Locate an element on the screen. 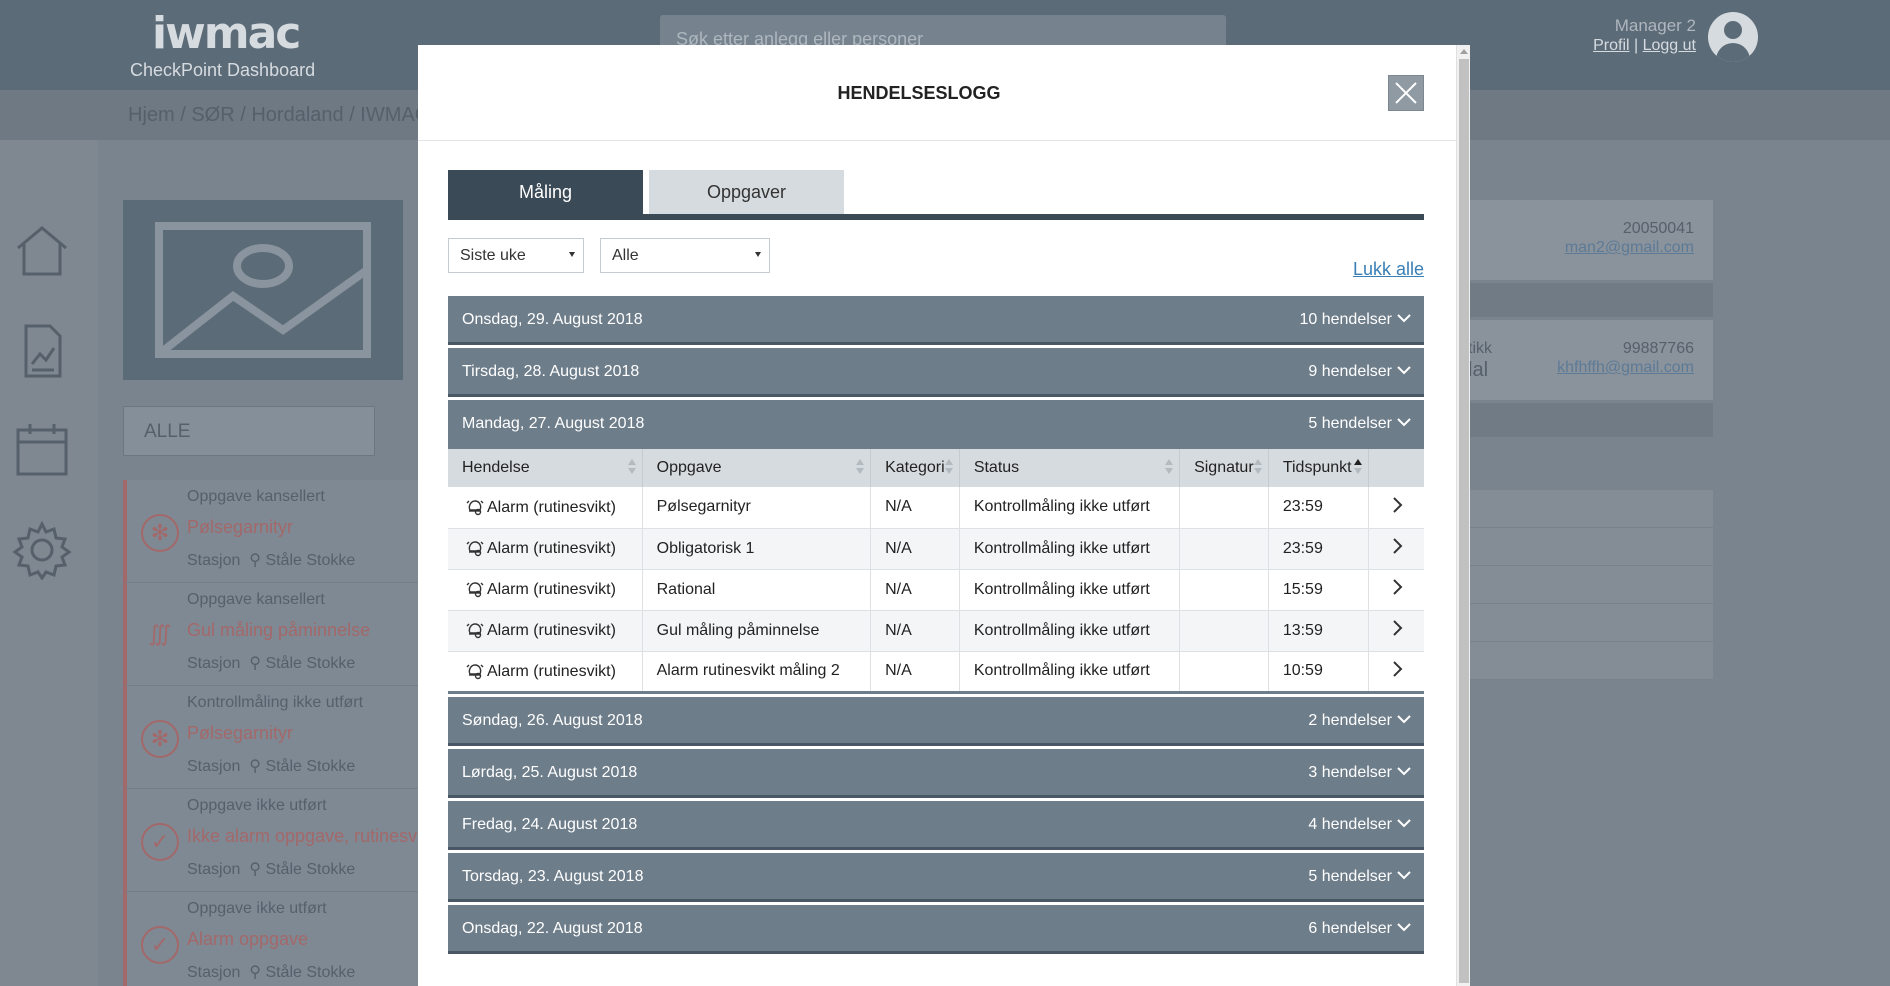 The width and height of the screenshot is (1890, 986). day-event-count: 2 hendelser is located at coordinates (1350, 720).